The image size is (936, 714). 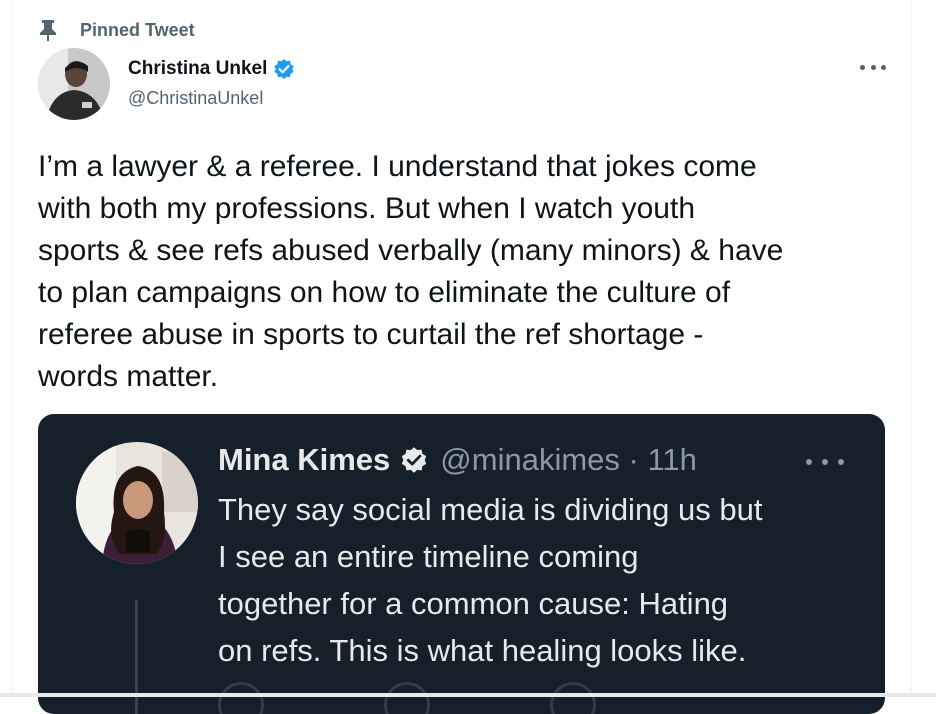 I want to click on pin-icon, so click(x=48, y=30).